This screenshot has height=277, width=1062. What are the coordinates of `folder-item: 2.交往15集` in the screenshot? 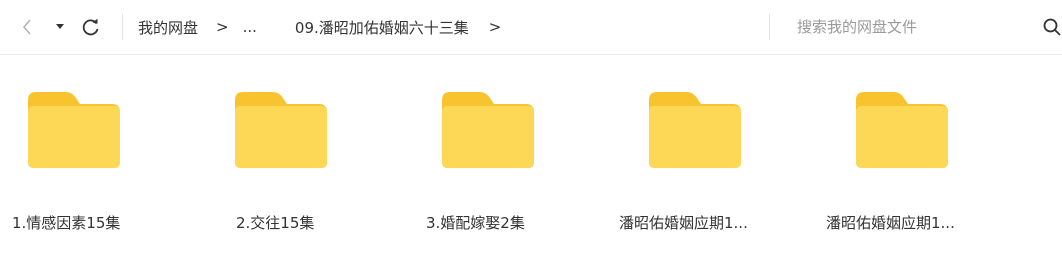 It's located at (304, 170).